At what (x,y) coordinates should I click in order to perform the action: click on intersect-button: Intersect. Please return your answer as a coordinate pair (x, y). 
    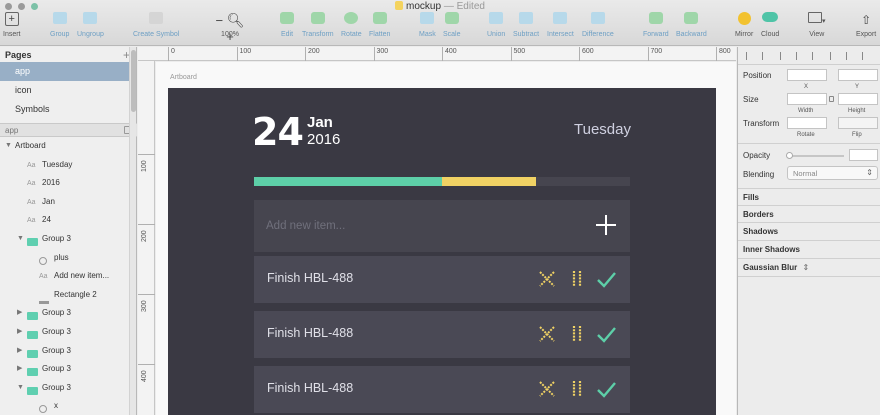
    Looking at the image, I should click on (560, 25).